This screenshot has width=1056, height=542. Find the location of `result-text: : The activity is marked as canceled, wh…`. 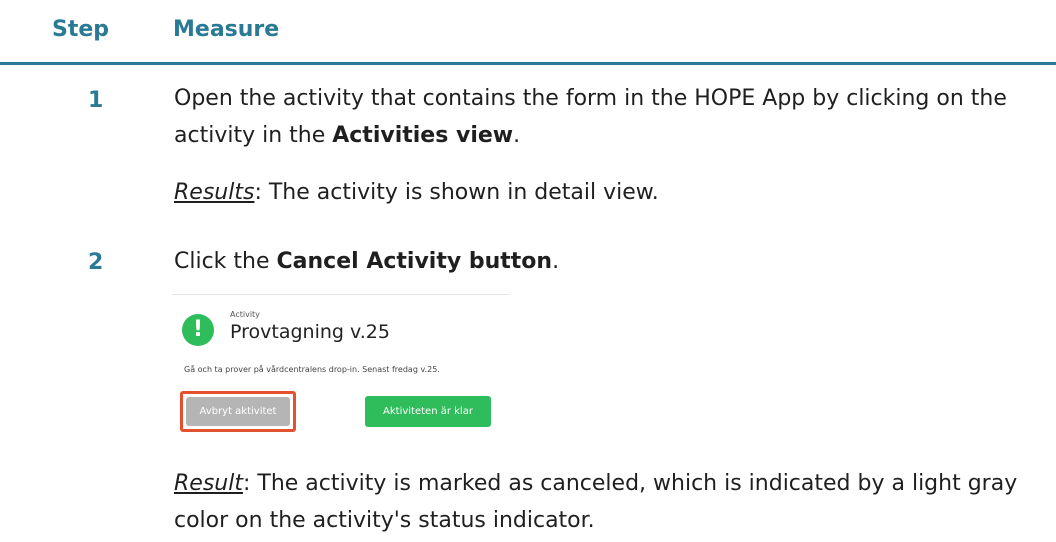

result-text: : The activity is marked as canceled, wh… is located at coordinates (596, 502).